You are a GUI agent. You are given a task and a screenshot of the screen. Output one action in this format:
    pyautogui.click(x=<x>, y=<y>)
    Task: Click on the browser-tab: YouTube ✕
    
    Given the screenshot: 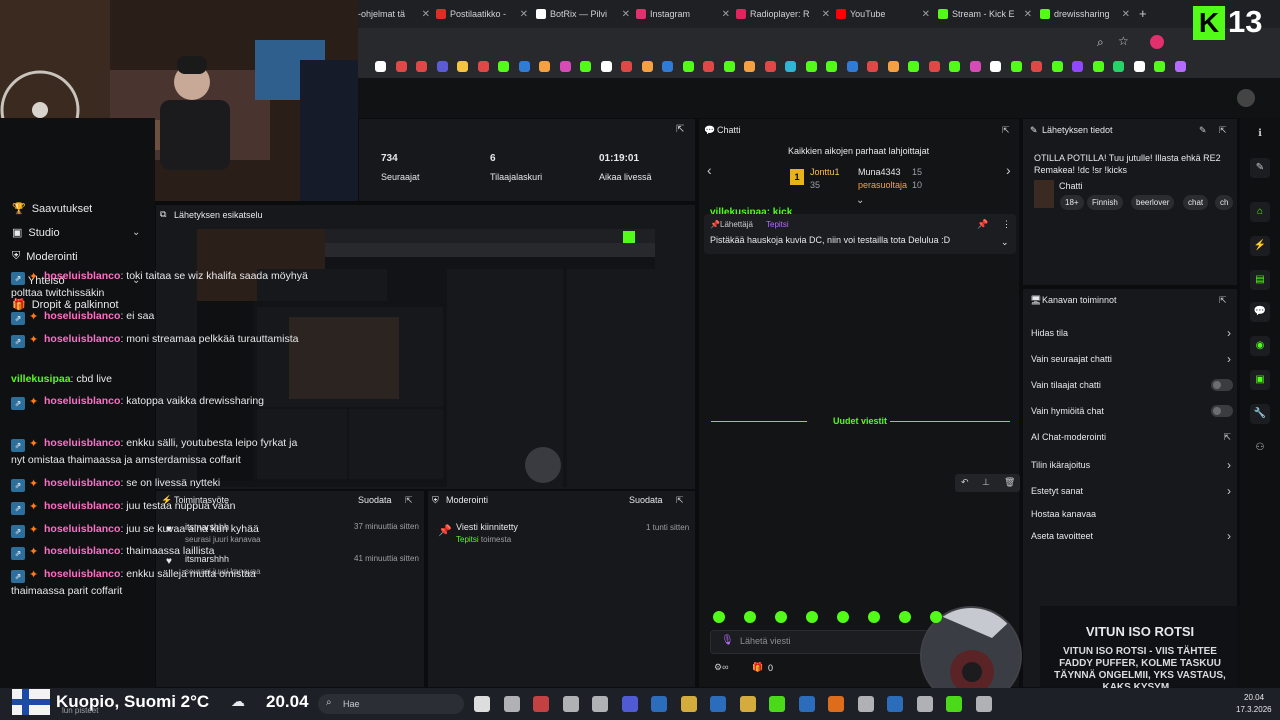 What is the action you would take?
    pyautogui.click(x=883, y=14)
    